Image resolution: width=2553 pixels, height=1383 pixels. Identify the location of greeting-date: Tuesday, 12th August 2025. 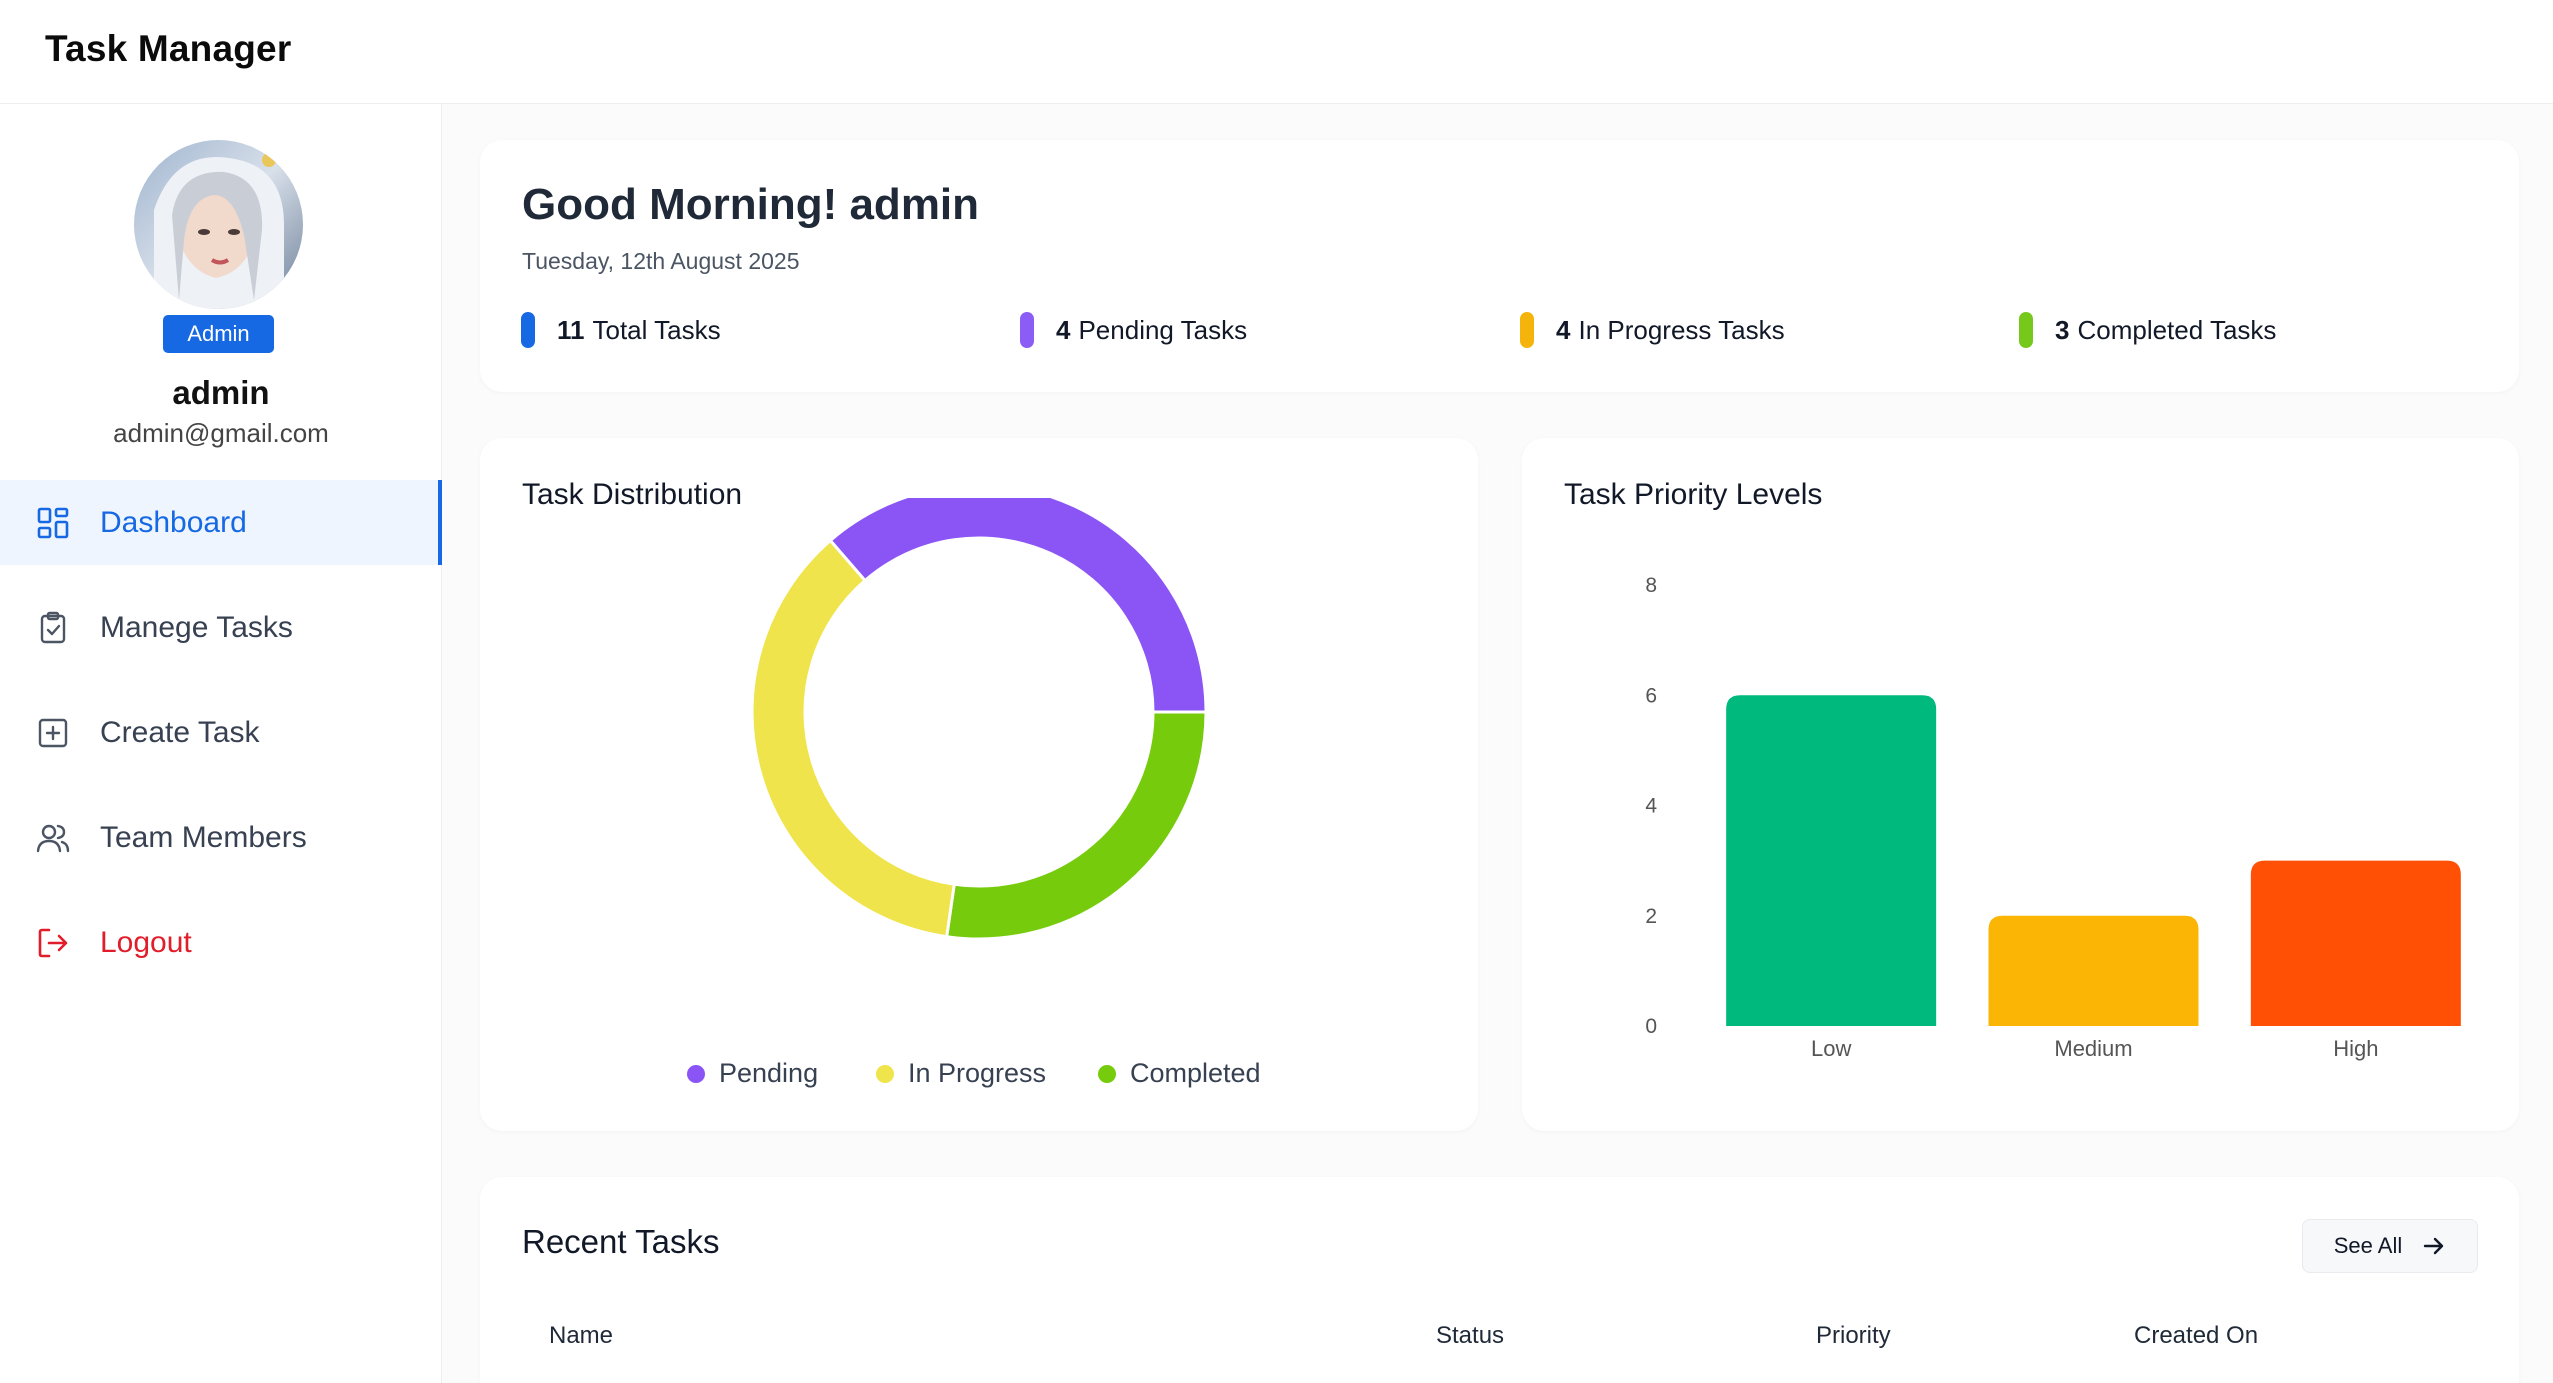
(661, 261).